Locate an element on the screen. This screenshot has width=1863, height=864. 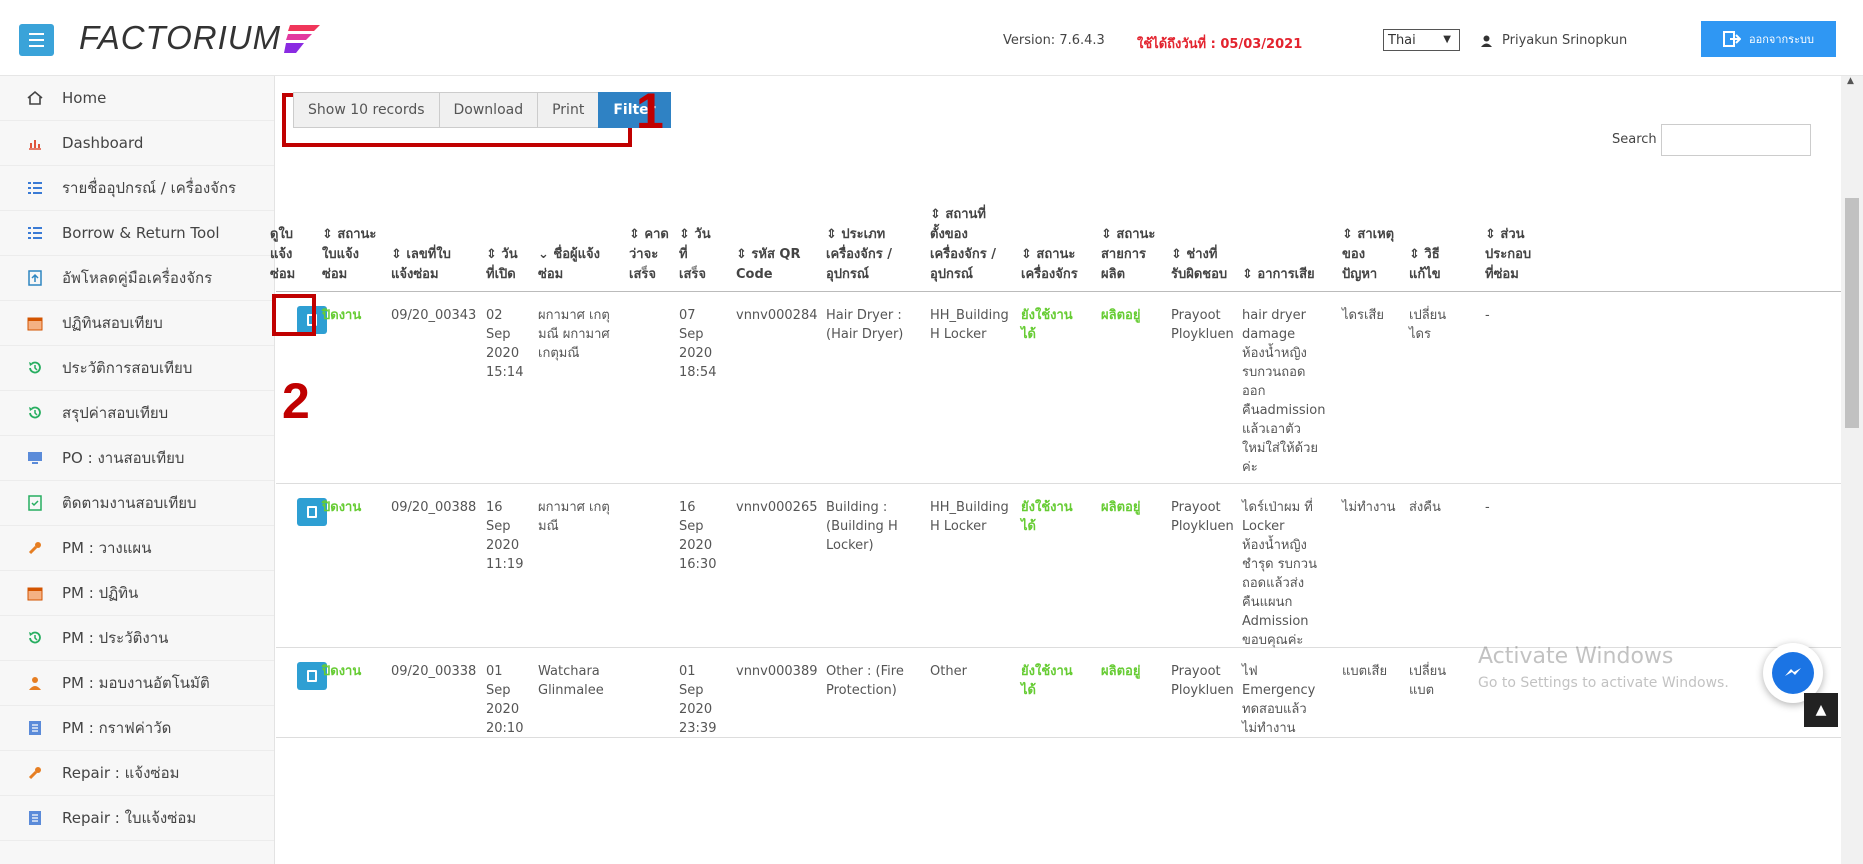
column-header: ⇕ สถานะ ใบแจ้ง ซ่อม is located at coordinates (349, 255).